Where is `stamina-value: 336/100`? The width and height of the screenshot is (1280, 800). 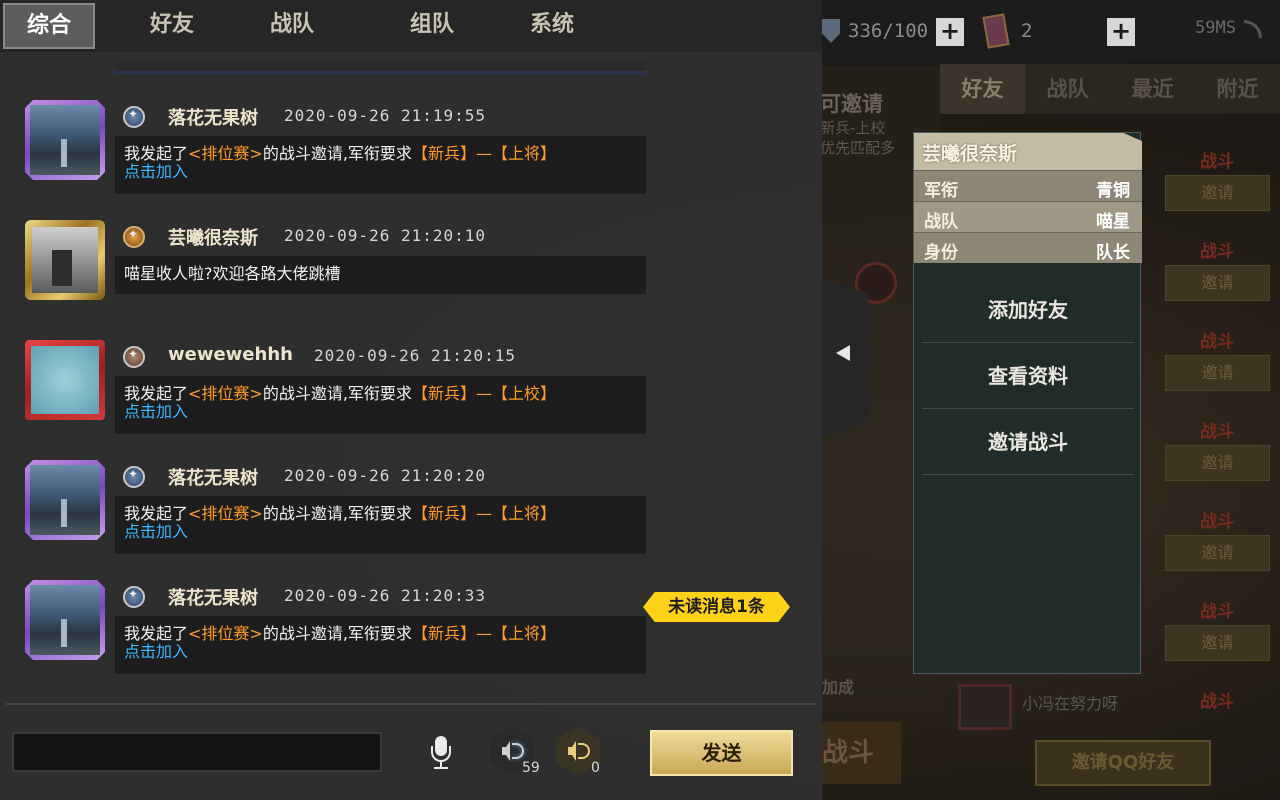 stamina-value: 336/100 is located at coordinates (888, 31).